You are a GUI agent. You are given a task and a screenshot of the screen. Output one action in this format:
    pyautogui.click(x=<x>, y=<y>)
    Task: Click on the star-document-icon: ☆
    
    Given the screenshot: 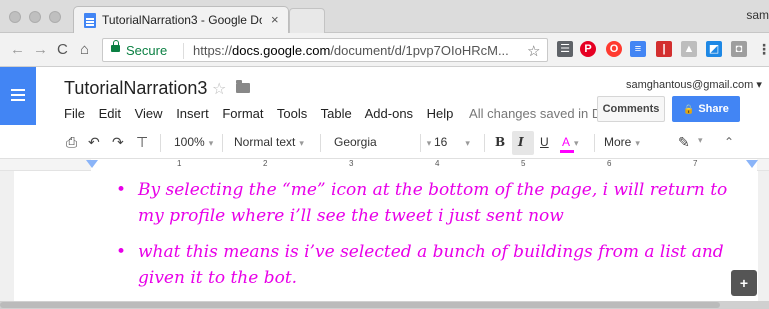 What is the action you would take?
    pyautogui.click(x=219, y=89)
    